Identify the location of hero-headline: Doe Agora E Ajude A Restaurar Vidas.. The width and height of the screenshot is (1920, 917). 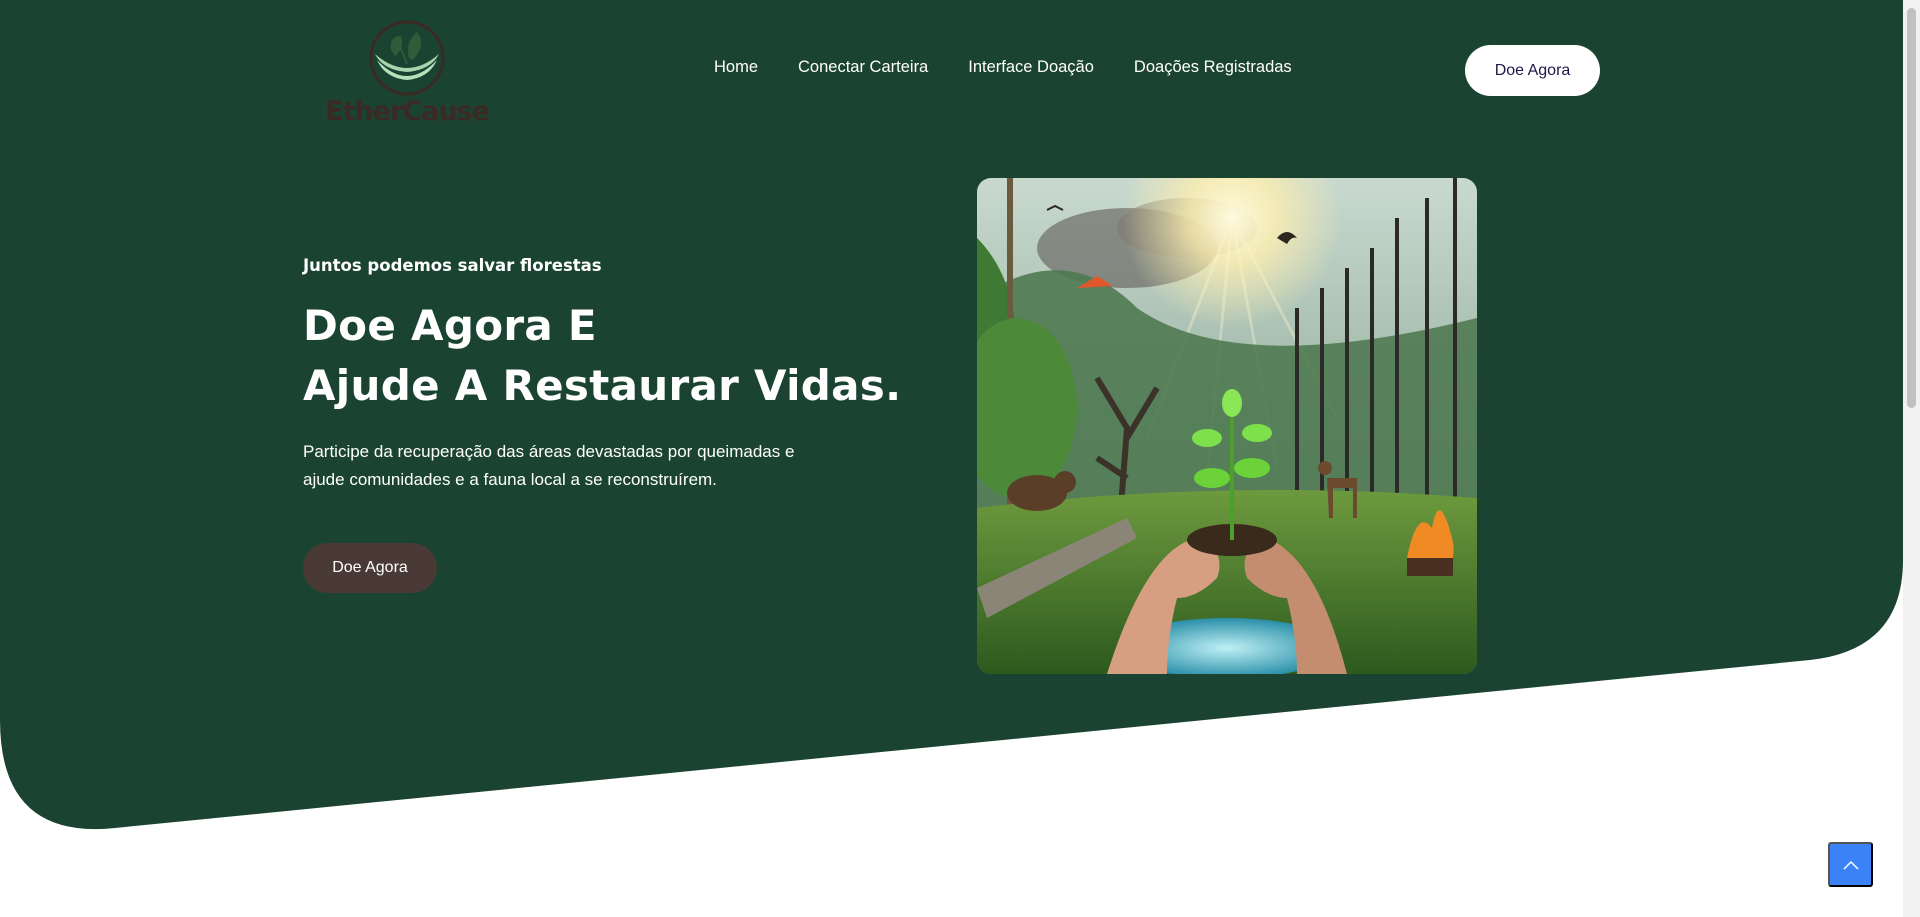
(602, 356).